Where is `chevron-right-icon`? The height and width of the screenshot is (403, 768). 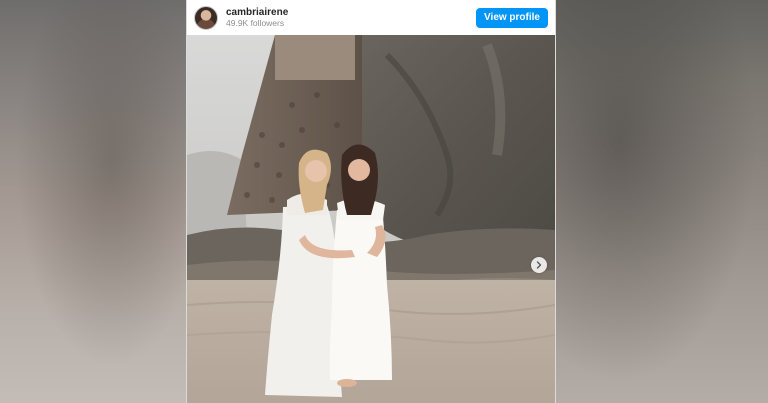 chevron-right-icon is located at coordinates (539, 265).